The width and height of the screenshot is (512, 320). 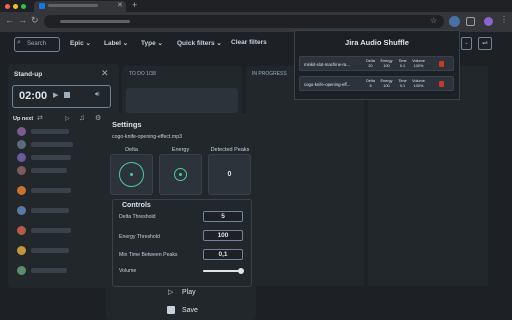 What do you see at coordinates (22, 20) in the screenshot?
I see `forward-icon: →` at bounding box center [22, 20].